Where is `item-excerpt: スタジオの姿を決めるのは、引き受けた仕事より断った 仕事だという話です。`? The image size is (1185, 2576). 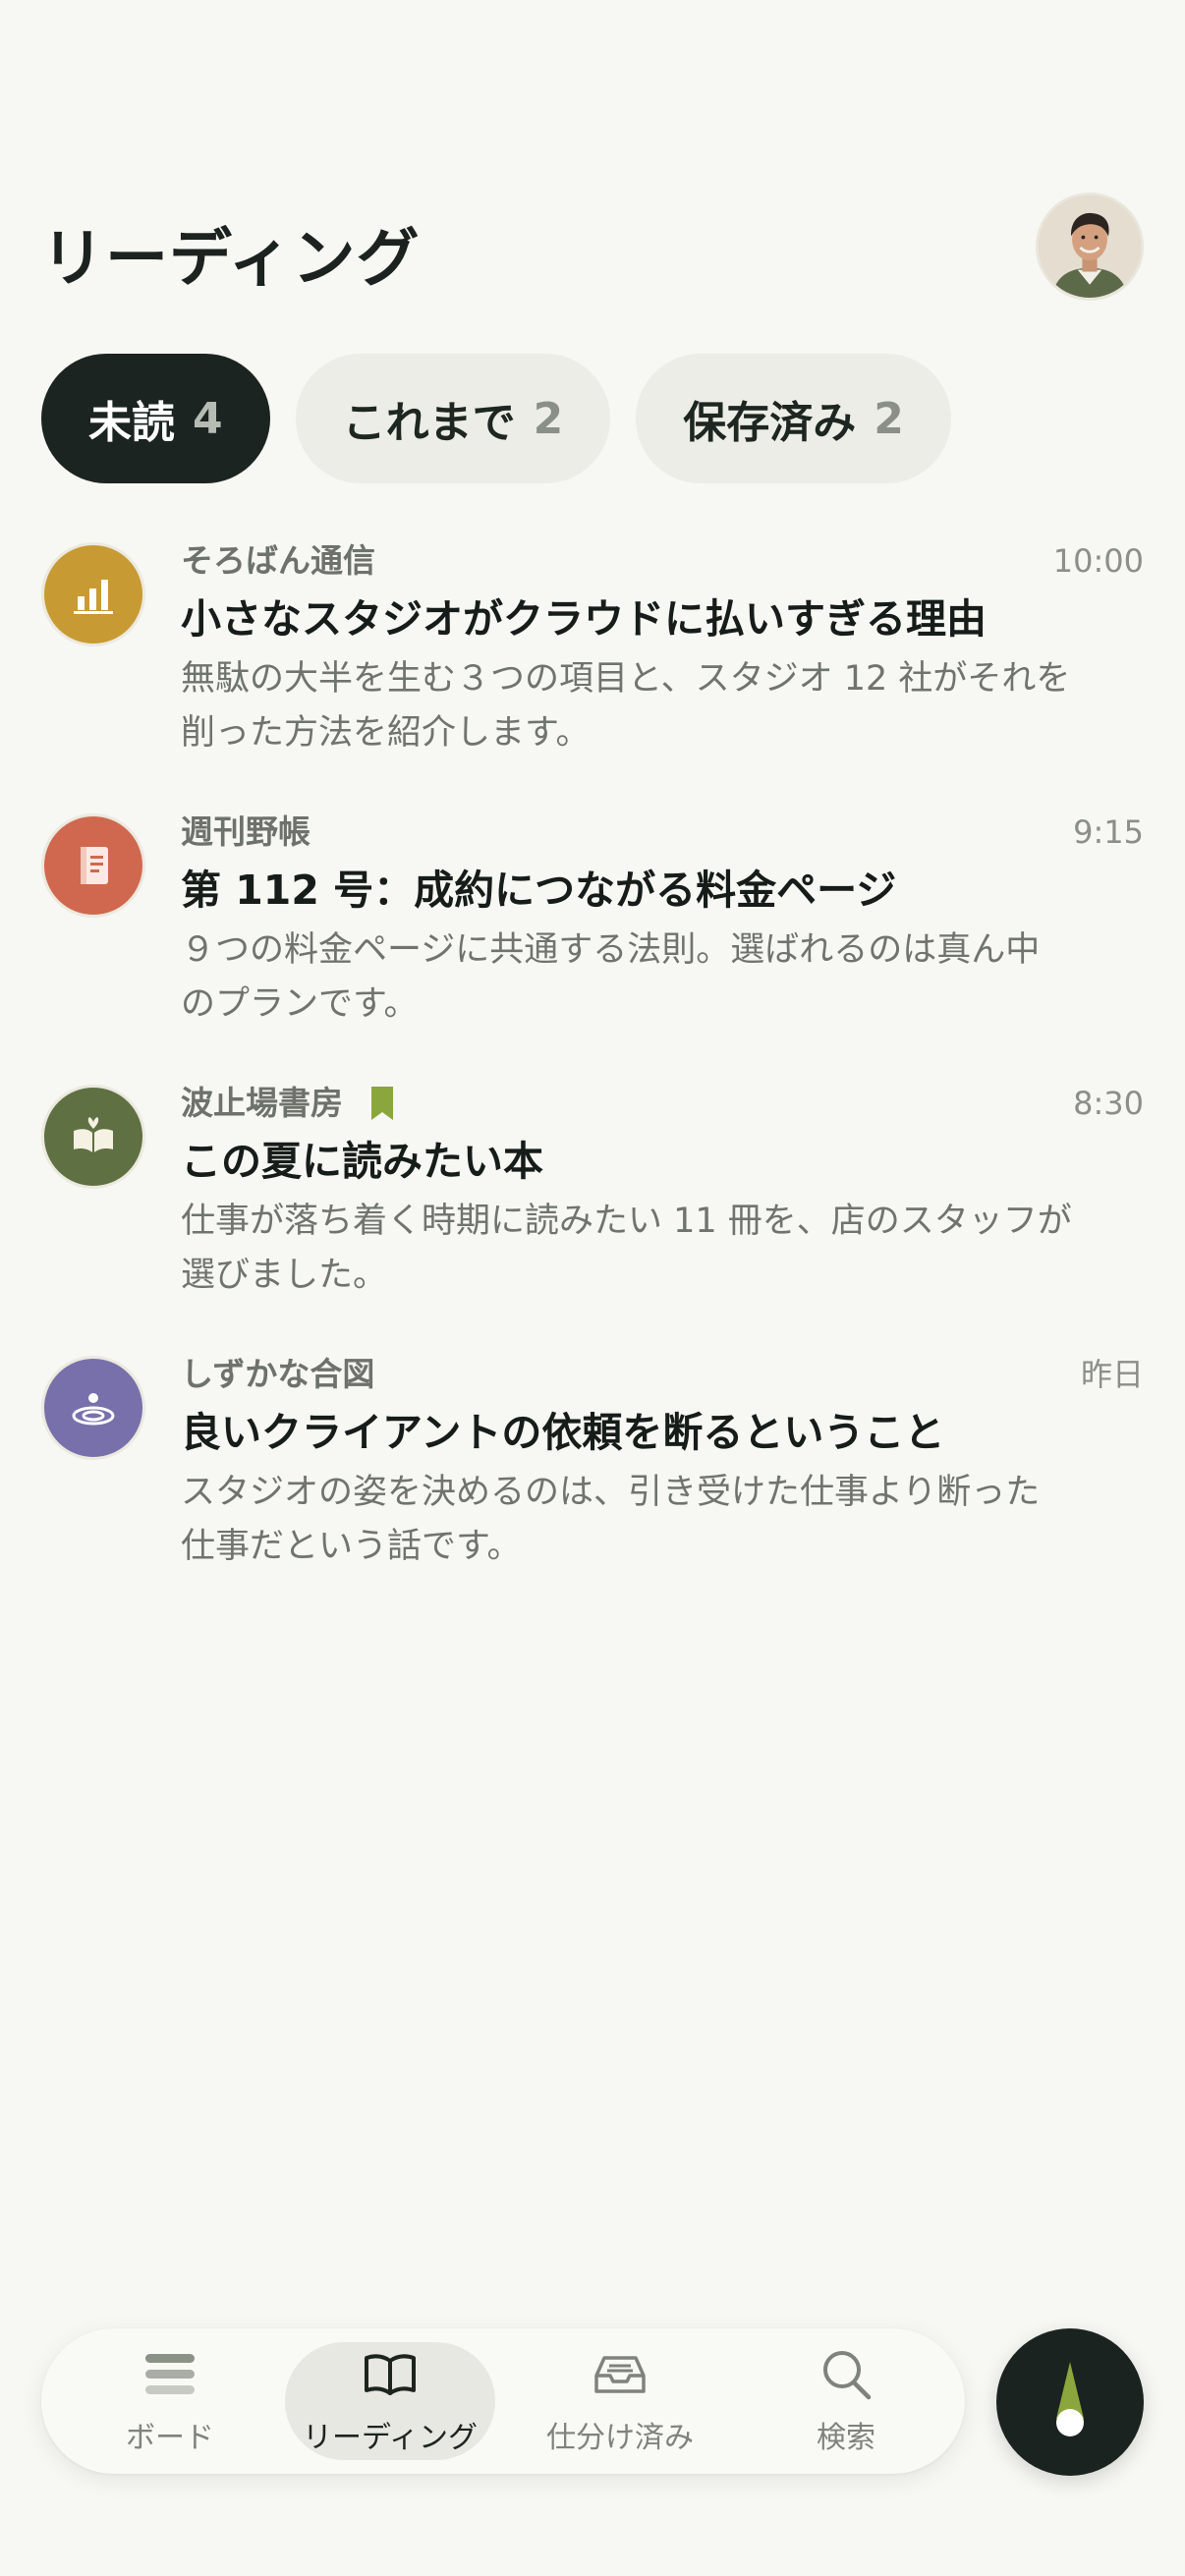
item-excerpt: スタジオの姿を決めるのは、引き受けた仕事より断った 仕事だという話です。 is located at coordinates (662, 1520).